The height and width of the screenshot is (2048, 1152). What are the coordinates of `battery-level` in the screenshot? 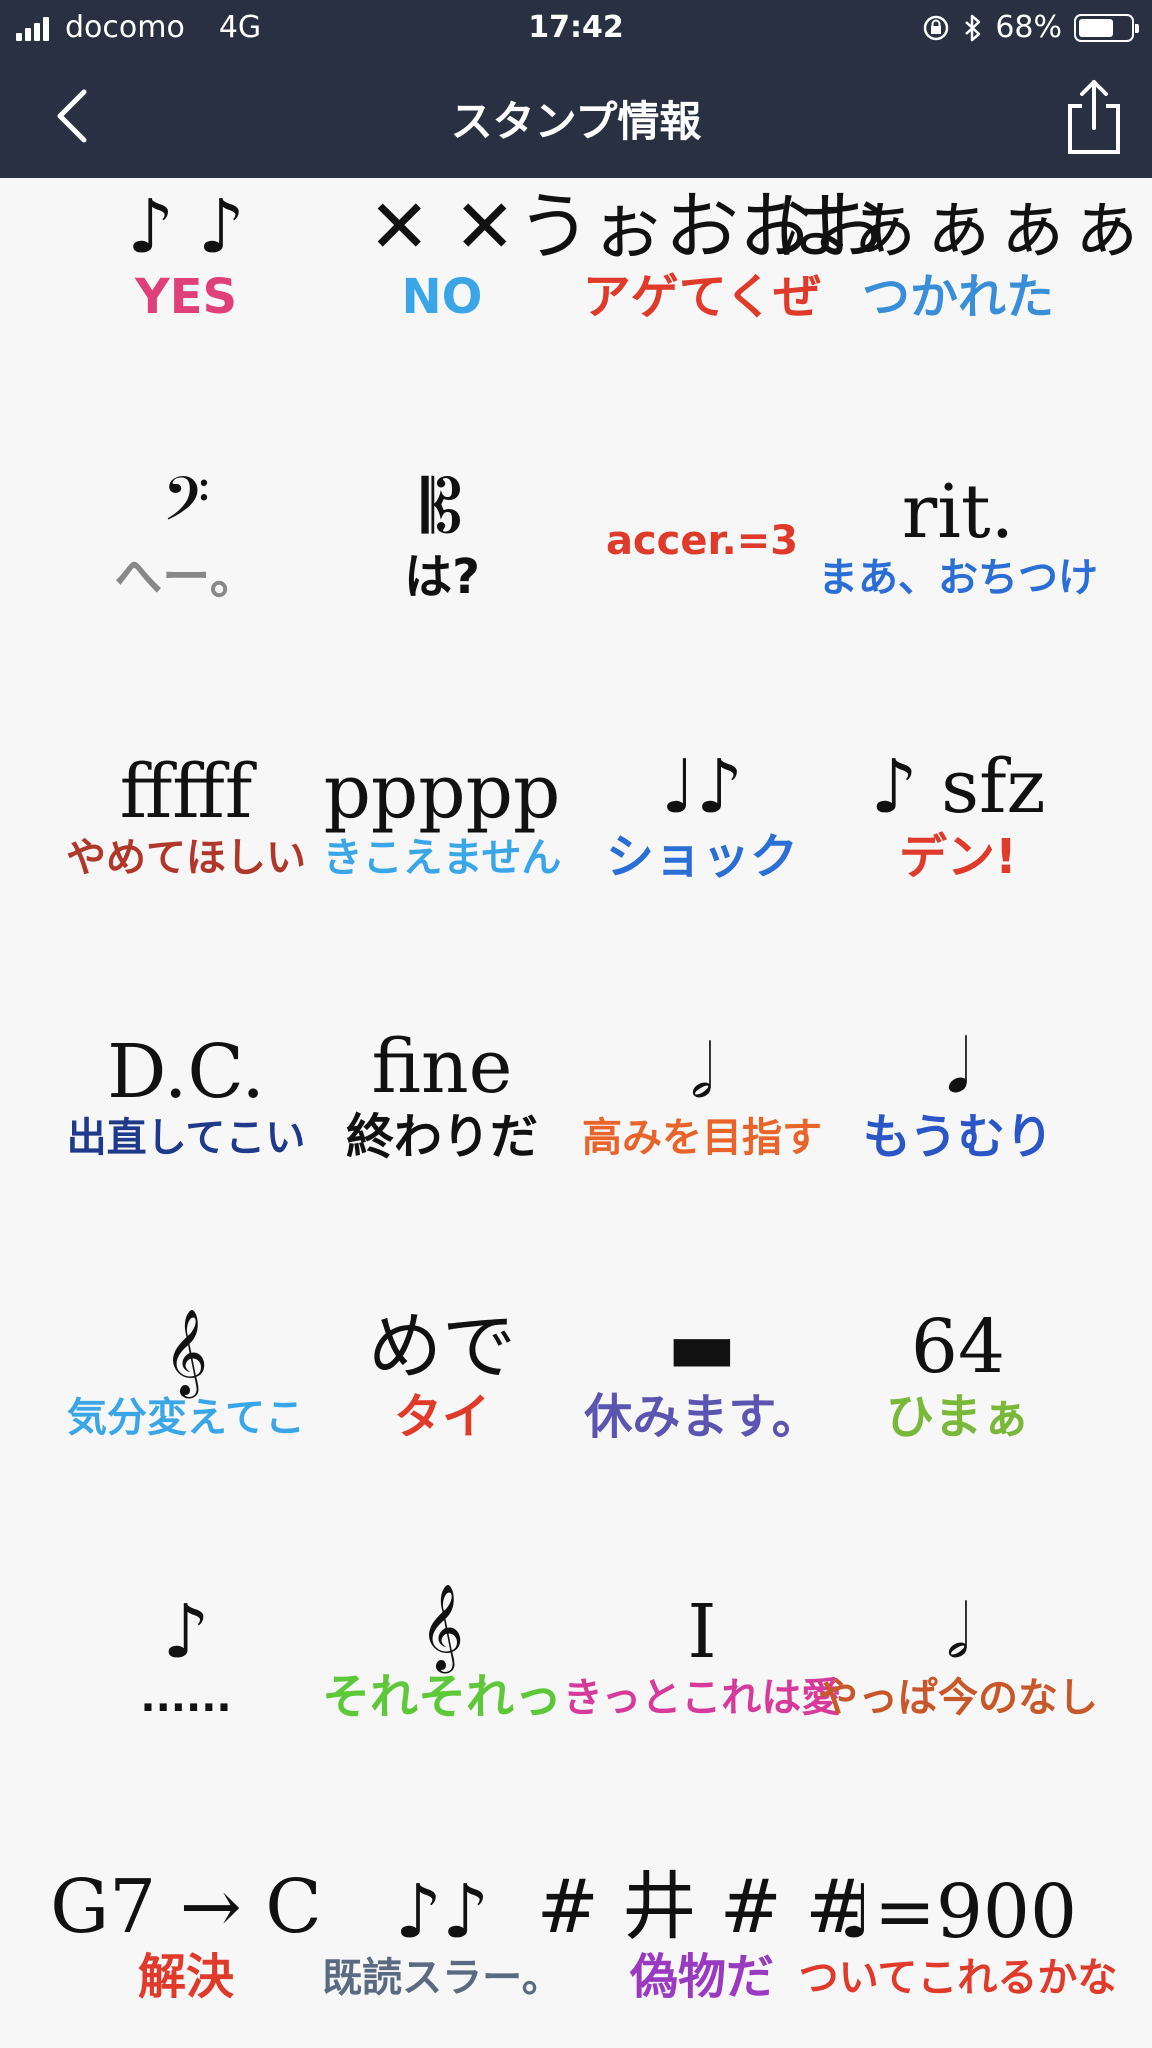 It's located at (1096, 27).